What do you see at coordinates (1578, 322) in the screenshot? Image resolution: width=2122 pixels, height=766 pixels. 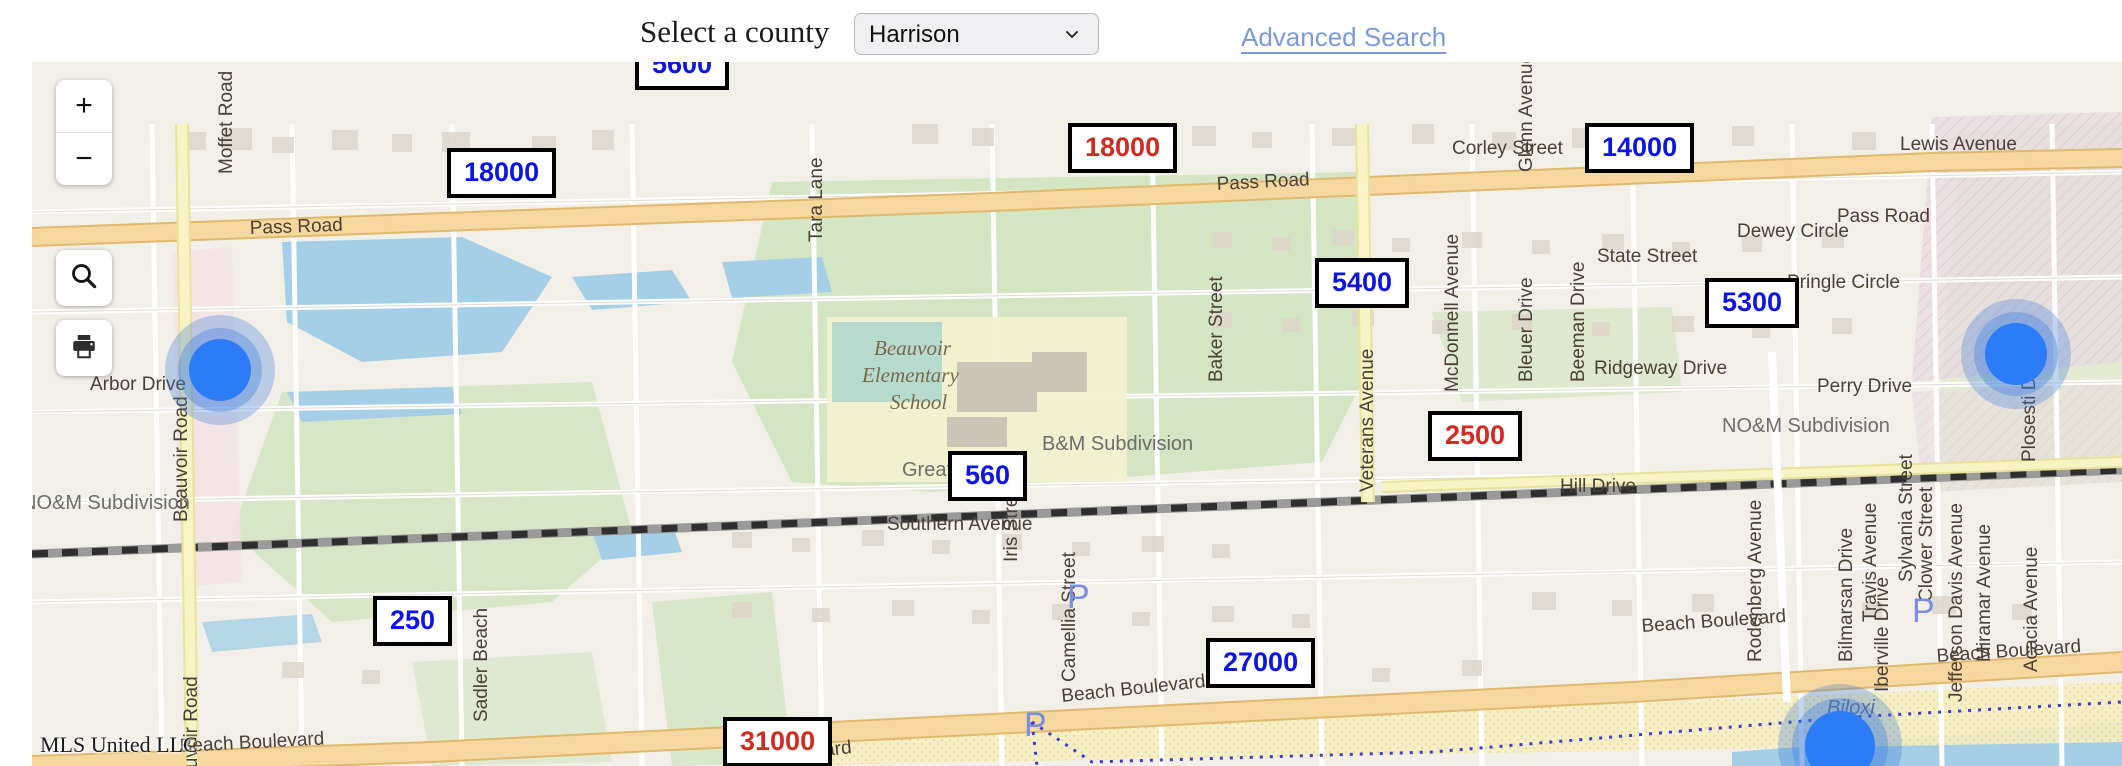 I see `svg-text: Beeman Drive` at bounding box center [1578, 322].